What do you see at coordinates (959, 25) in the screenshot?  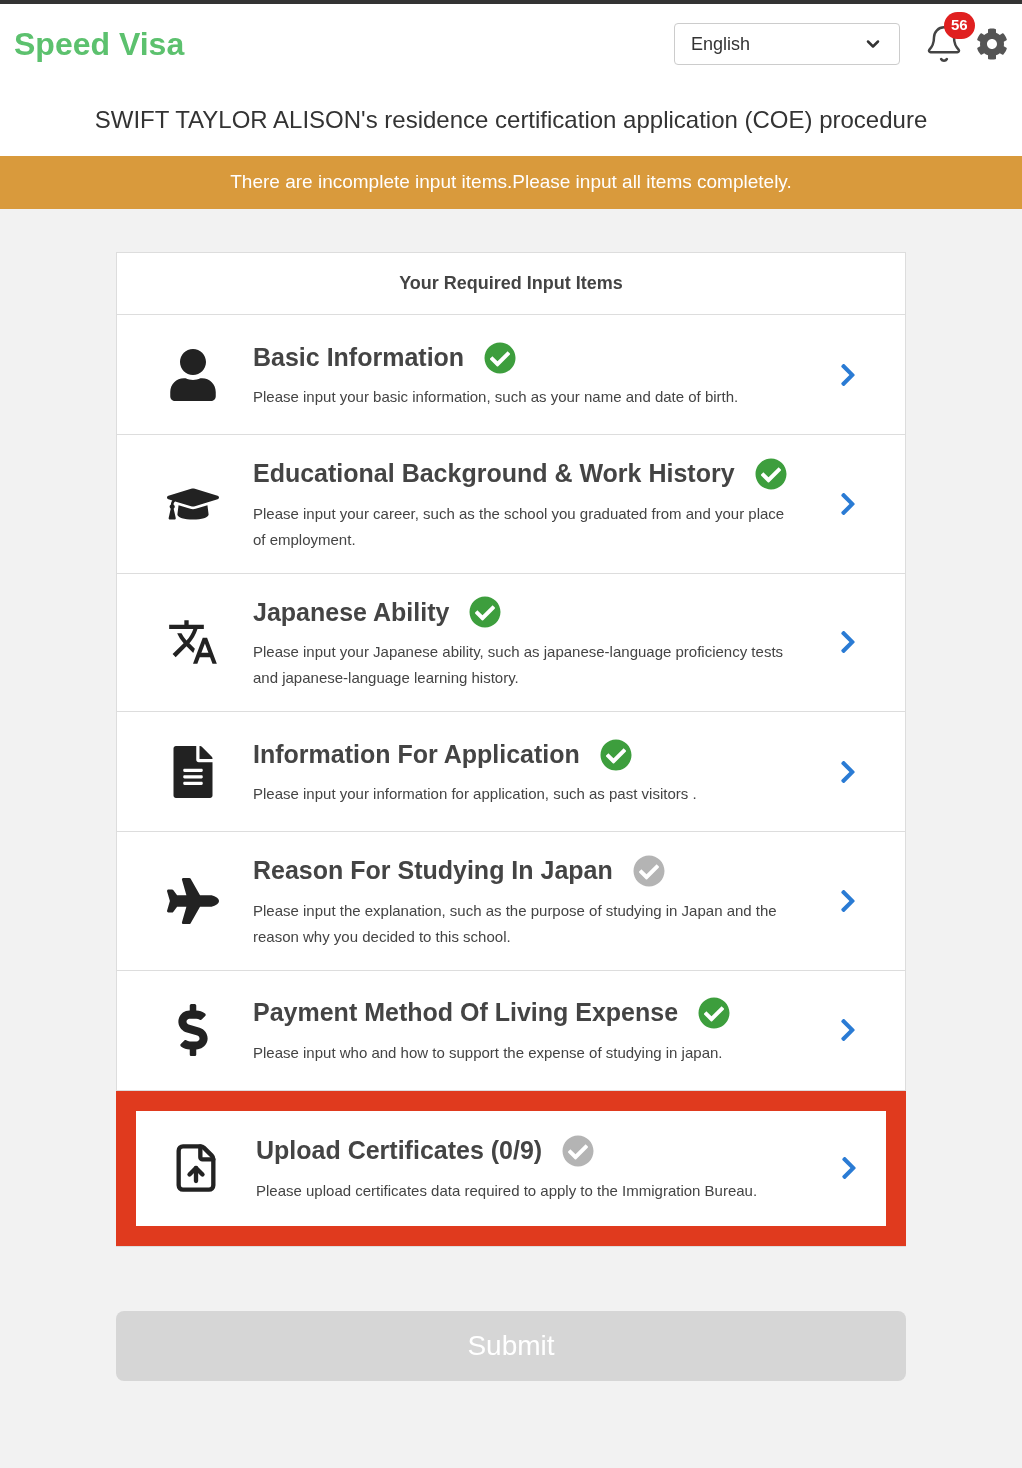 I see `notification-count-badge: 56` at bounding box center [959, 25].